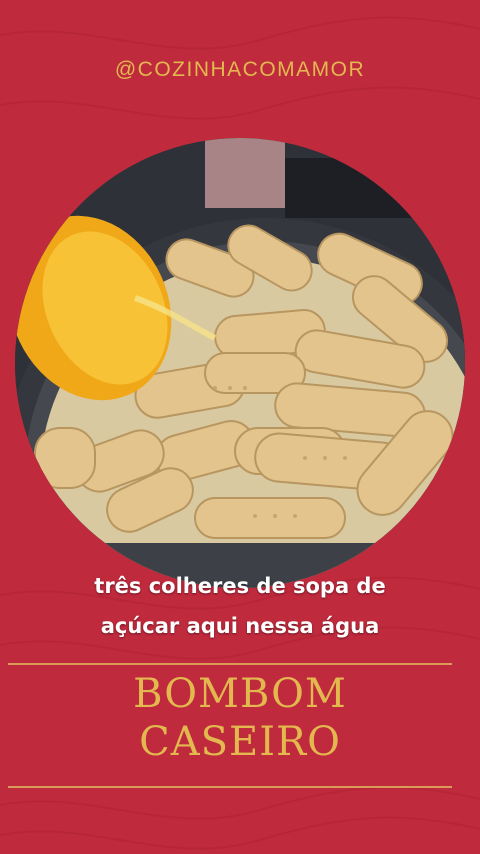  Describe the element at coordinates (240, 626) in the screenshot. I see `caption-line-2: açúcar aqui nessa água` at that location.